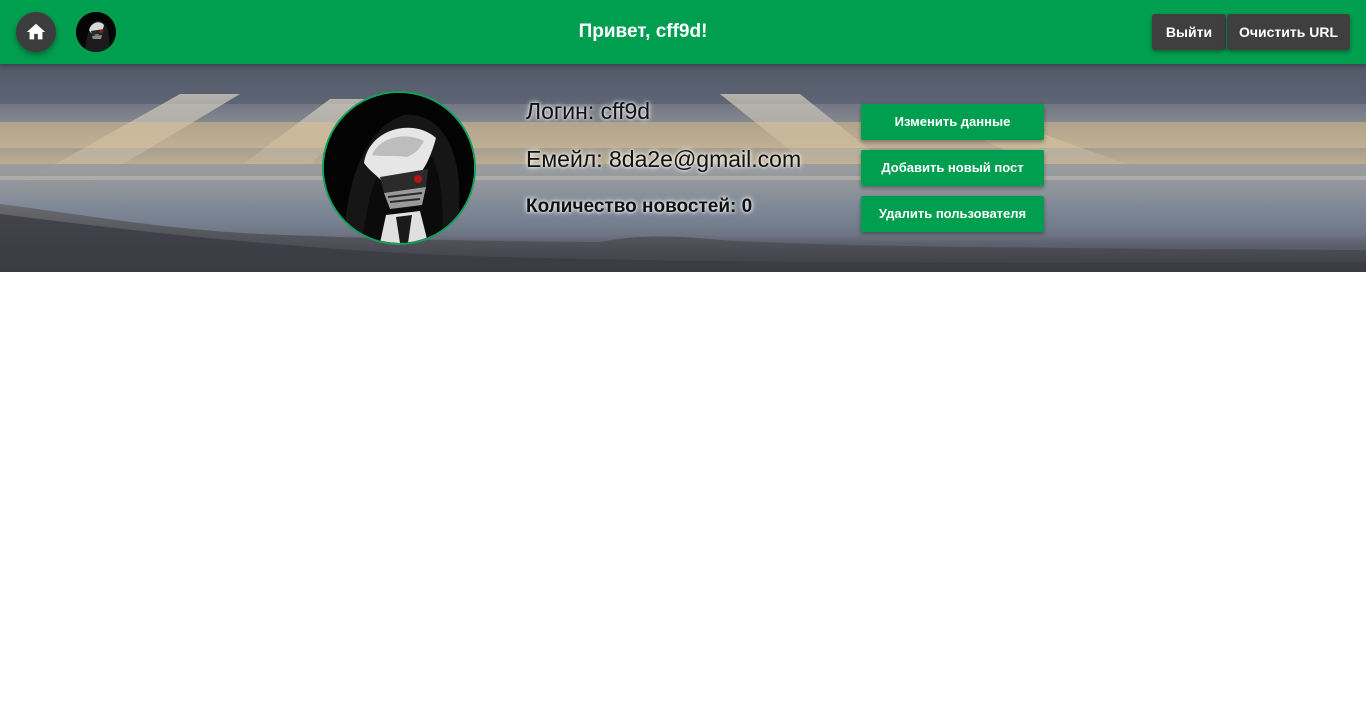 This screenshot has width=1366, height=716. I want to click on edit-profile-button: Изменить данные, so click(952, 122).